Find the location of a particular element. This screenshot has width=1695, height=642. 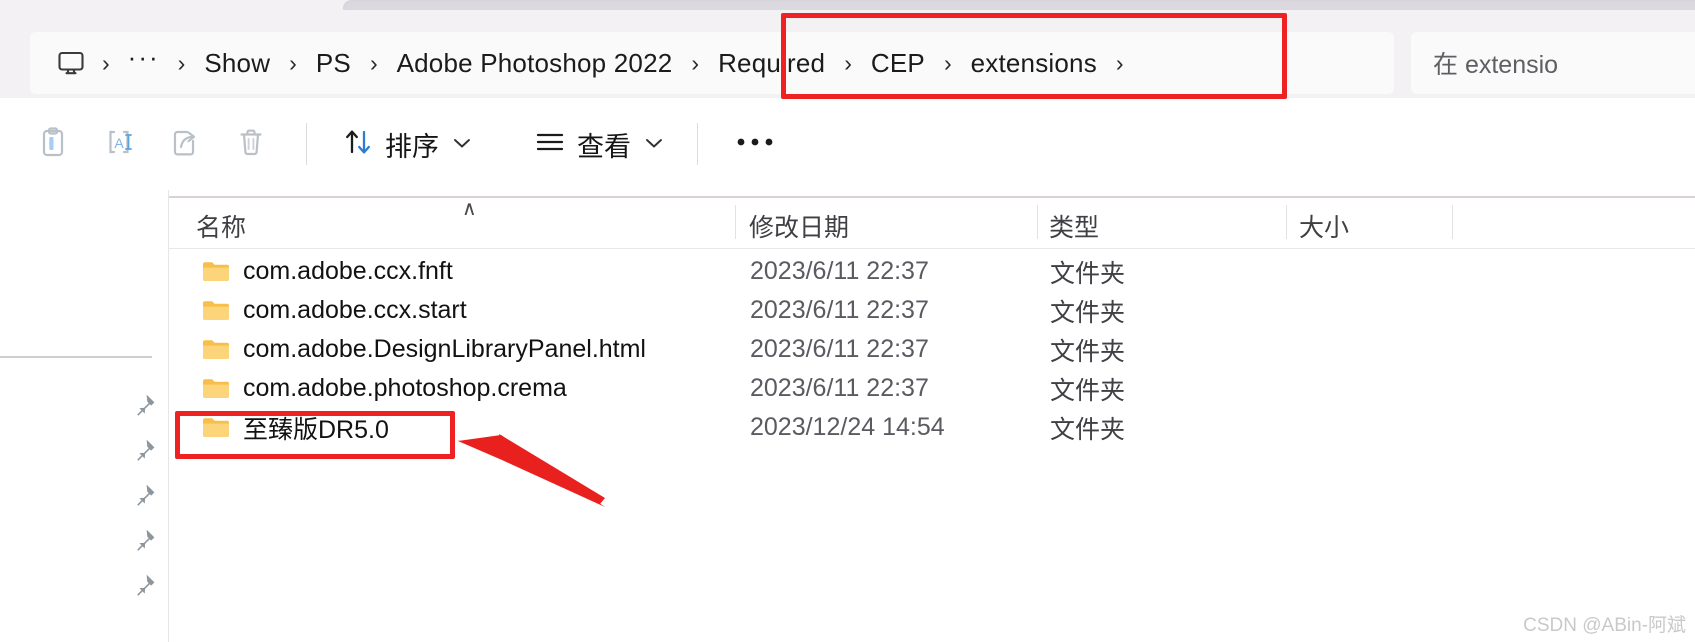

breadcrumb-item-adobe-photoshop-2022: Adobe Photoshop 2022 is located at coordinates (535, 63).